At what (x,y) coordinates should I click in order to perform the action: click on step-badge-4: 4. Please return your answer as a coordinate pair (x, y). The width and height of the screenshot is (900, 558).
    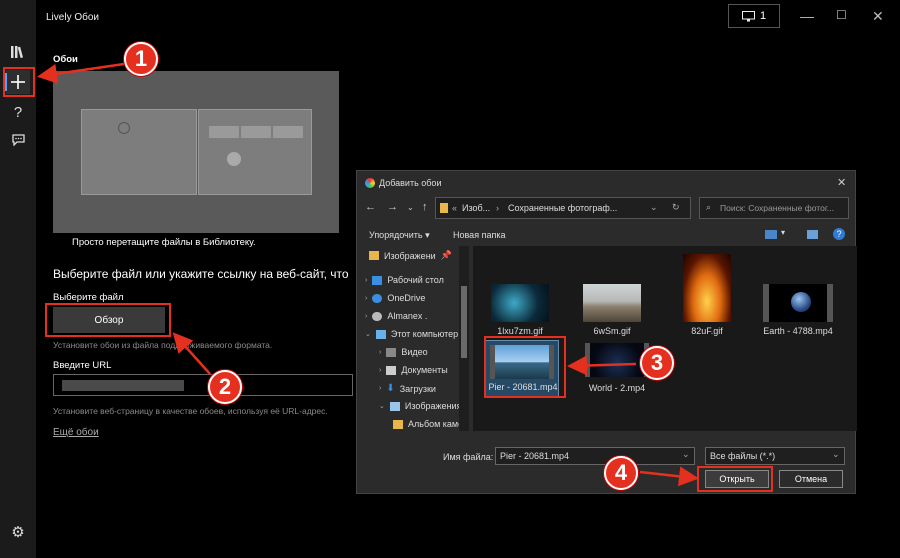
    Looking at the image, I should click on (621, 473).